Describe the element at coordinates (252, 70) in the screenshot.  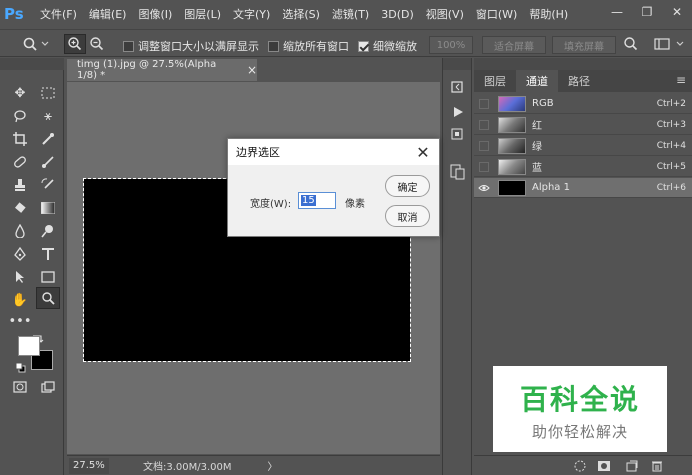
I see `close-tab-icon: ×` at that location.